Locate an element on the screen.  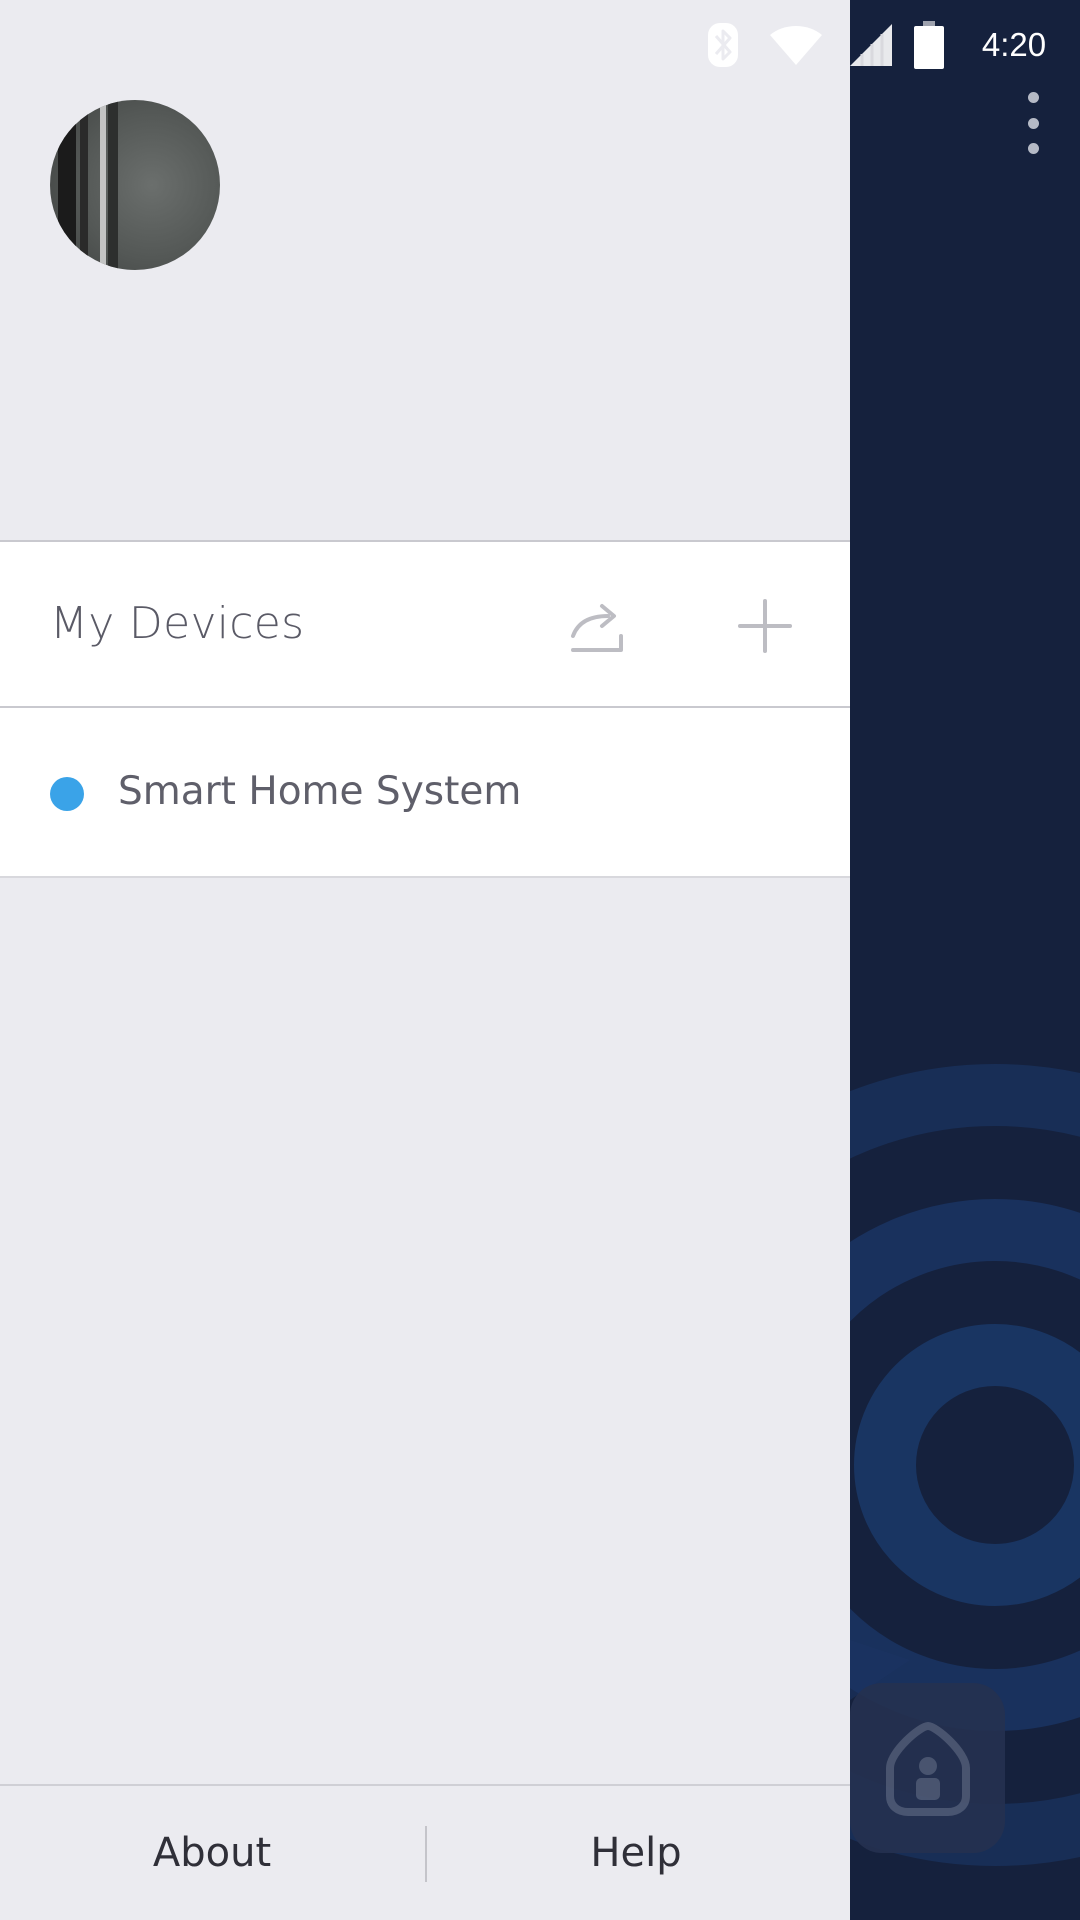
about-link: About is located at coordinates (212, 1853).